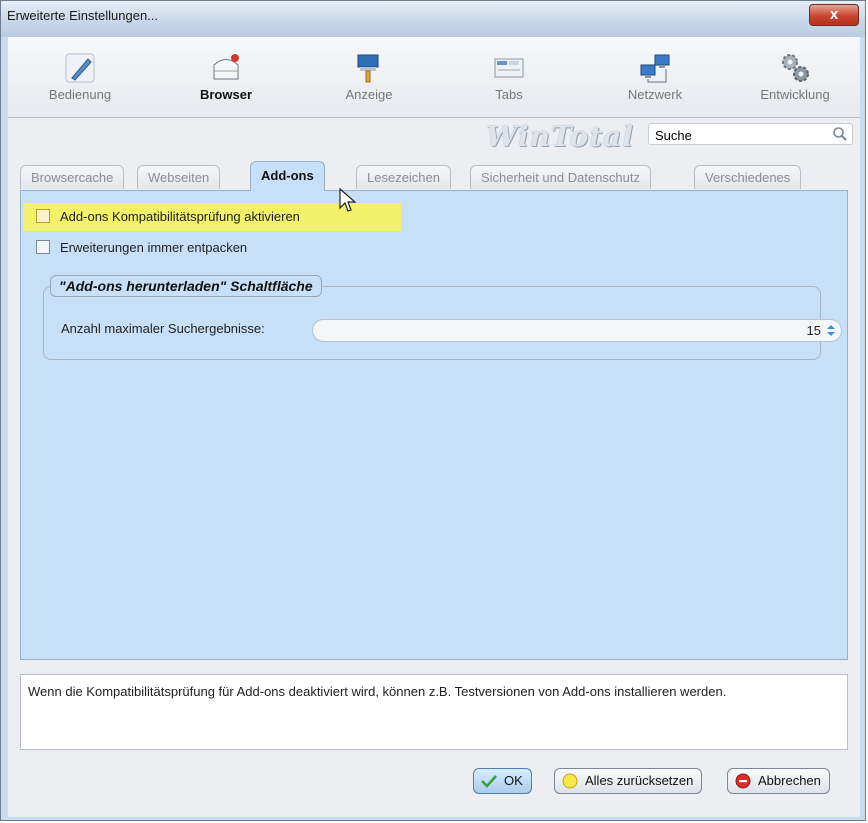 Image resolution: width=868 pixels, height=823 pixels. What do you see at coordinates (834, 15) in the screenshot?
I see `close-button: x` at bounding box center [834, 15].